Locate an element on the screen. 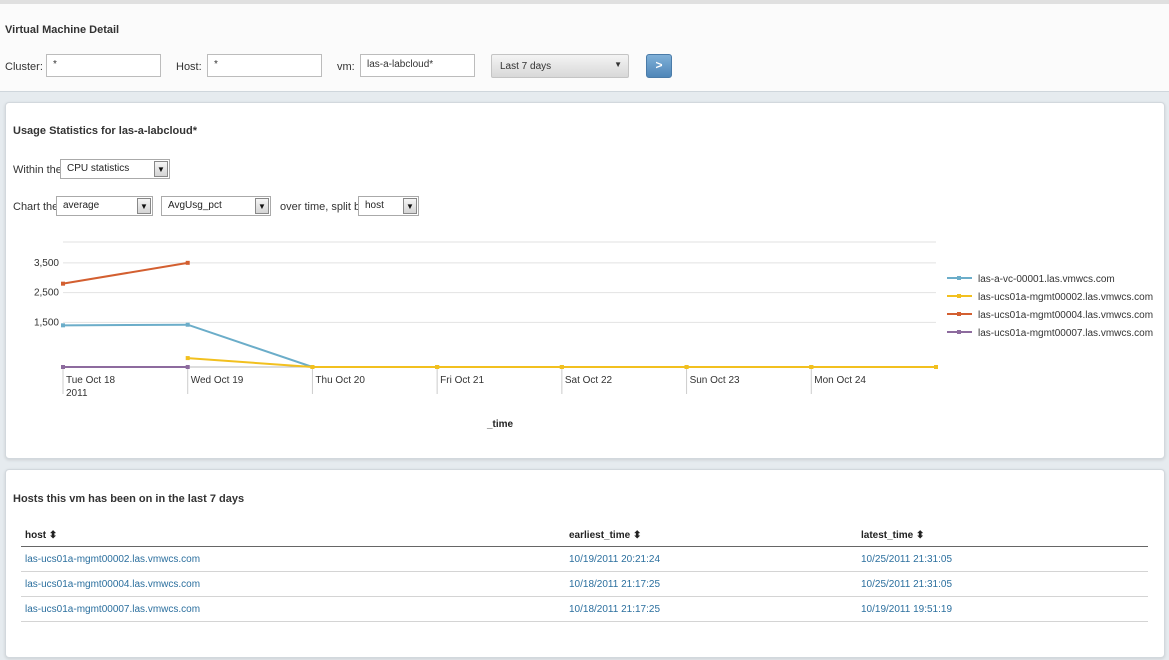 This screenshot has width=1169, height=660. y-tick-label: 1,500 is located at coordinates (46, 322).